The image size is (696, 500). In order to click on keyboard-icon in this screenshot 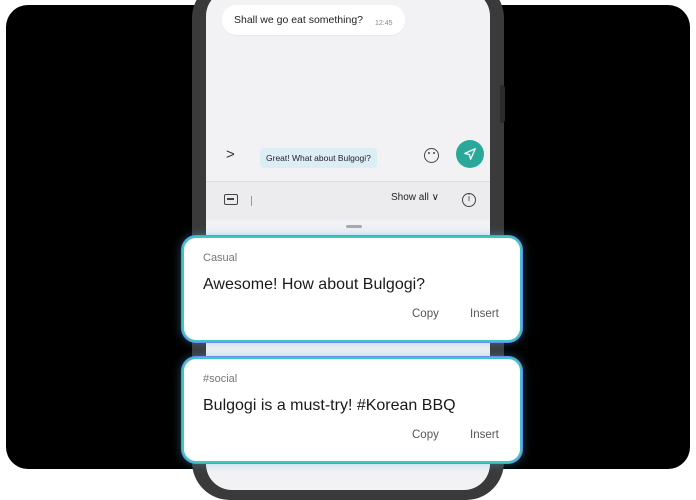, I will do `click(231, 199)`.